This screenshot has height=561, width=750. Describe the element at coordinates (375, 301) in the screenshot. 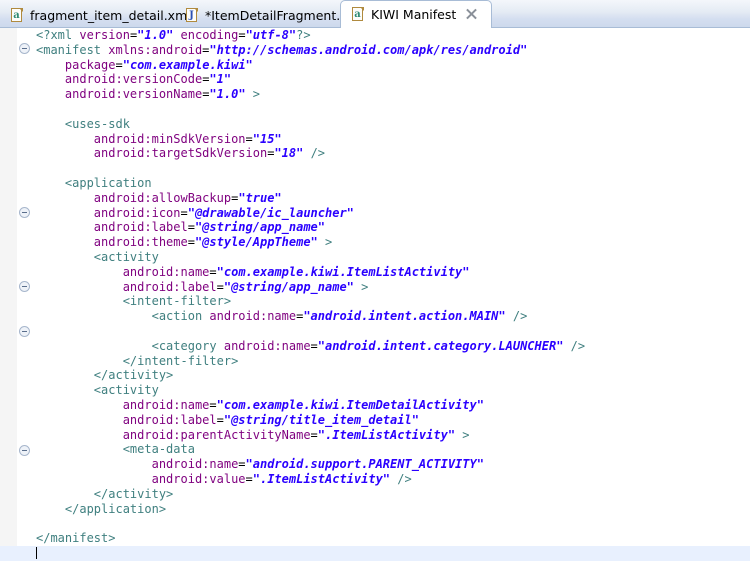

I see `code-line: <intent-filter>` at that location.